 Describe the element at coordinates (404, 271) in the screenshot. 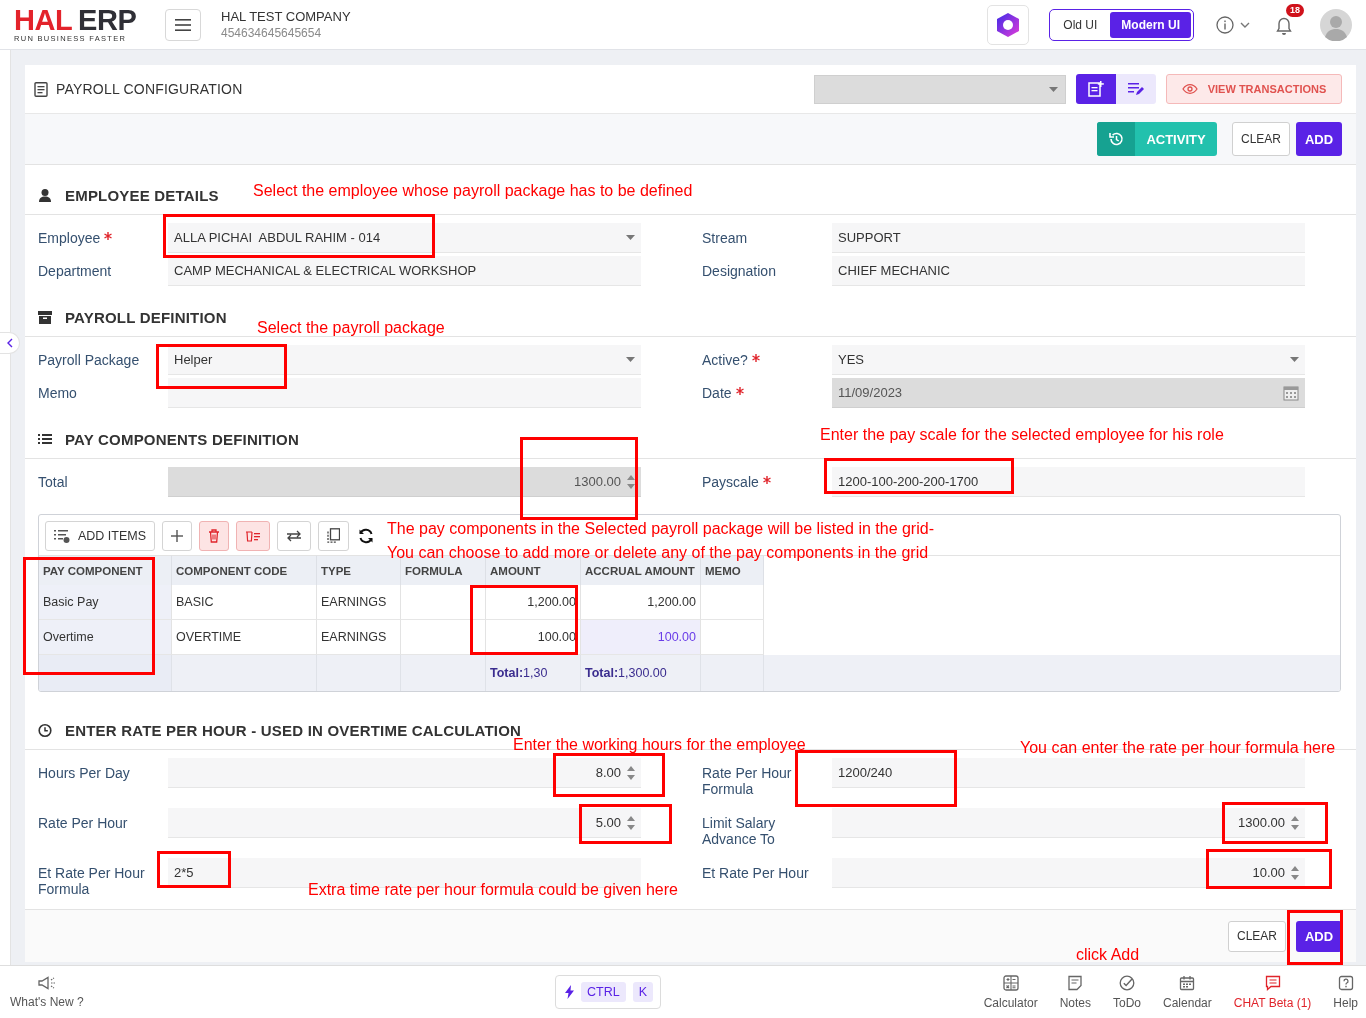

I see `text-field: CAMP MECHANICAL & ELECTRICAL WORKSHOP` at that location.